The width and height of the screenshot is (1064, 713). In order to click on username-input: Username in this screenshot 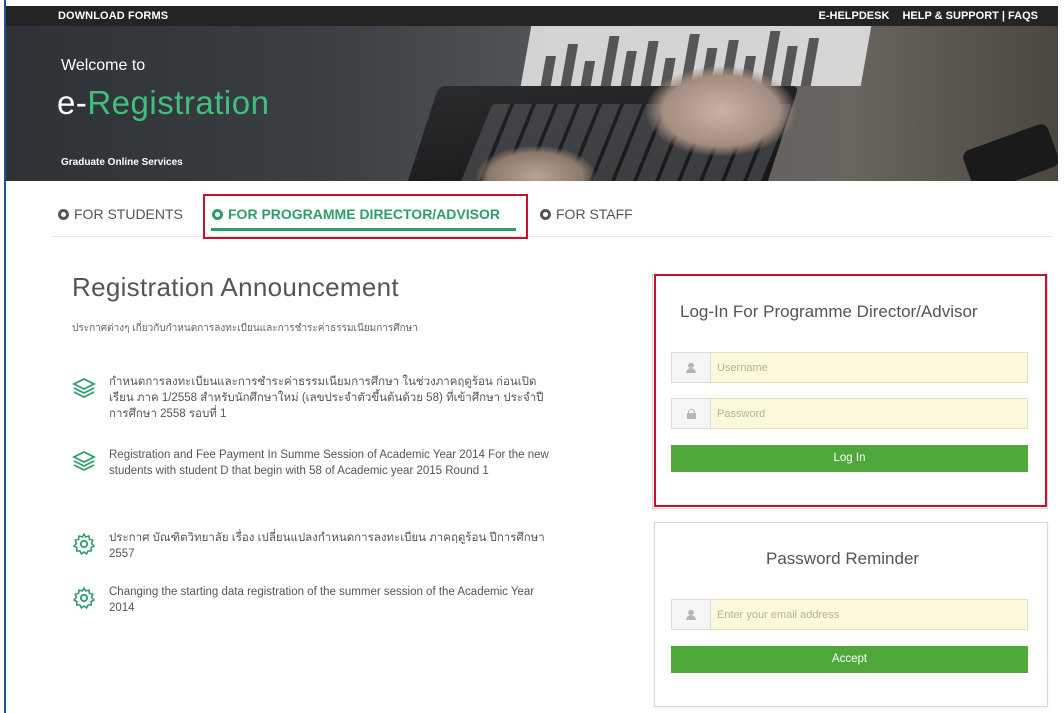, I will do `click(869, 367)`.